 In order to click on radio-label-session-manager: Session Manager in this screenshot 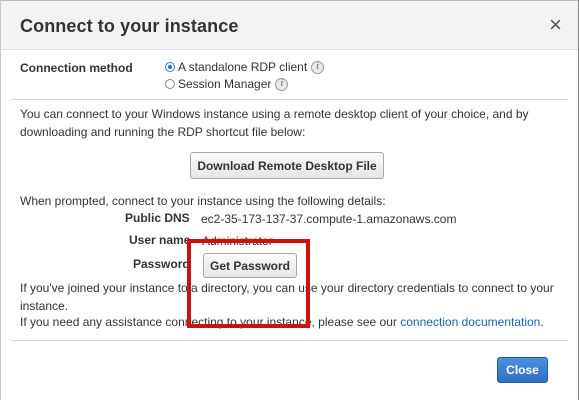, I will do `click(225, 84)`.